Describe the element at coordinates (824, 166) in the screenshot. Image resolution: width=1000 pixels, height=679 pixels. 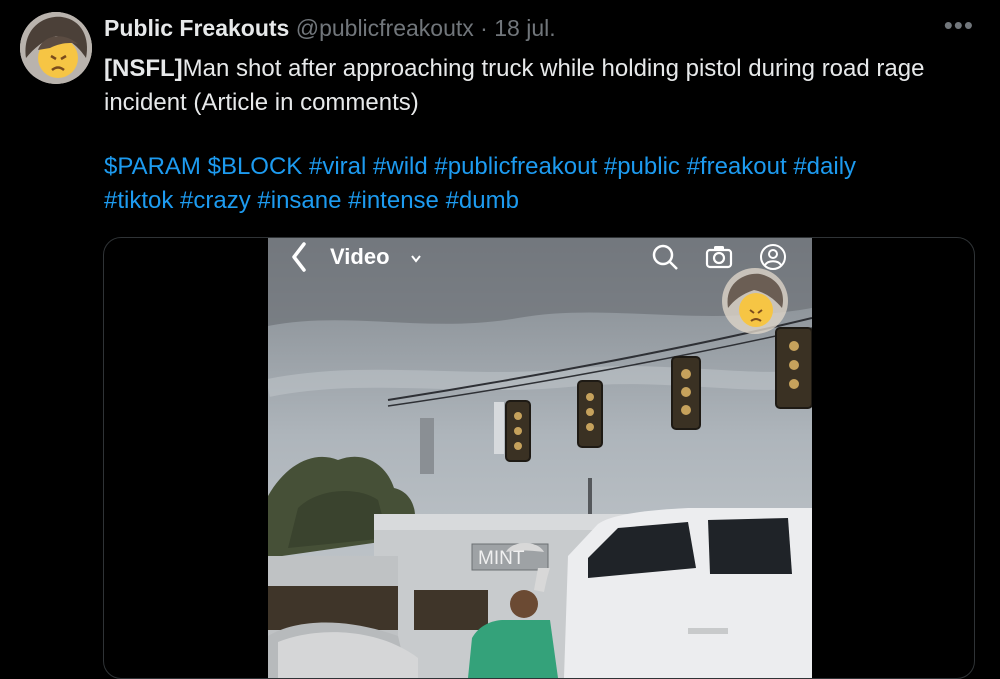
I see `tag-daily: #daily` at that location.